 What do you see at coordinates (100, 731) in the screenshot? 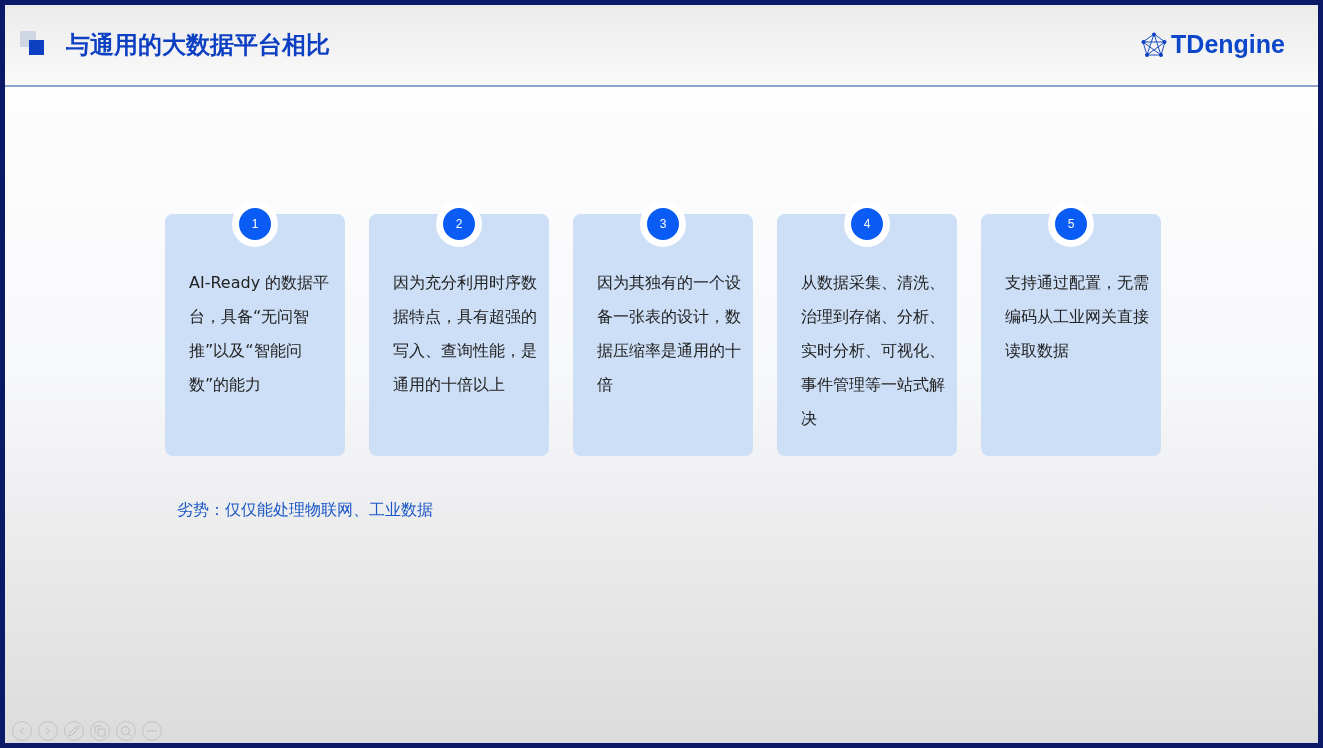
I see `slides-icon` at bounding box center [100, 731].